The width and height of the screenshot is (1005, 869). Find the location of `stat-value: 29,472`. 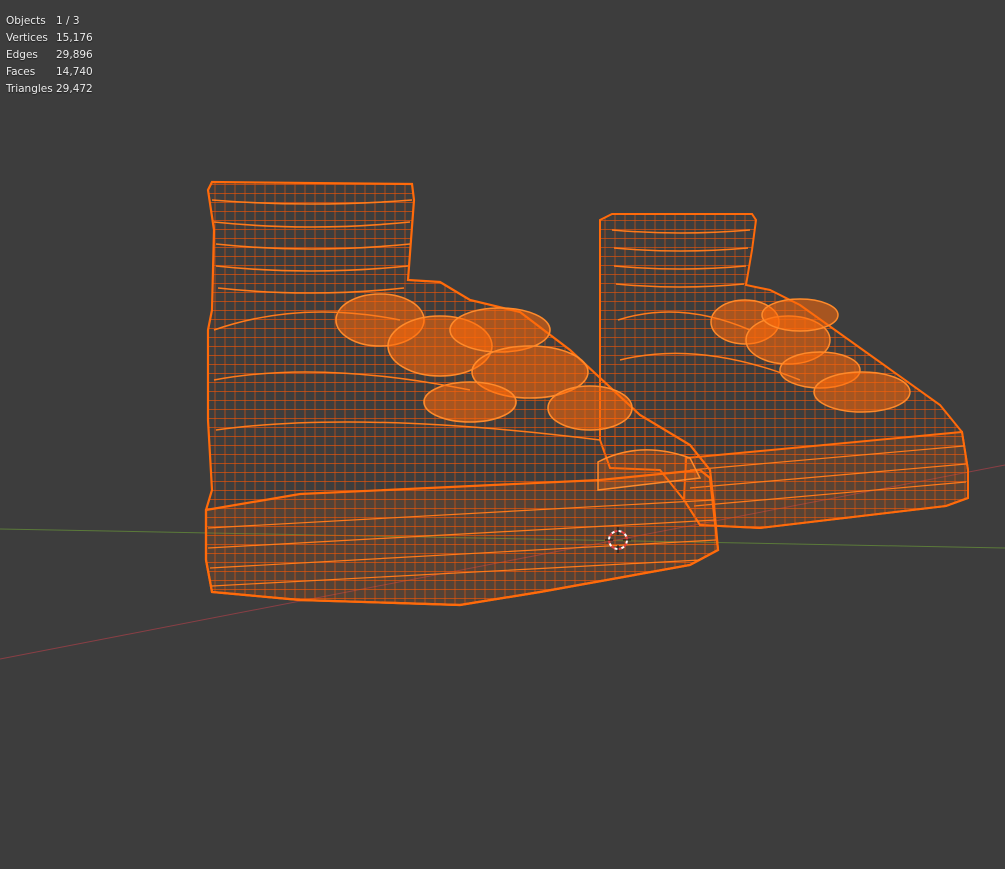

stat-value: 29,472 is located at coordinates (74, 89).